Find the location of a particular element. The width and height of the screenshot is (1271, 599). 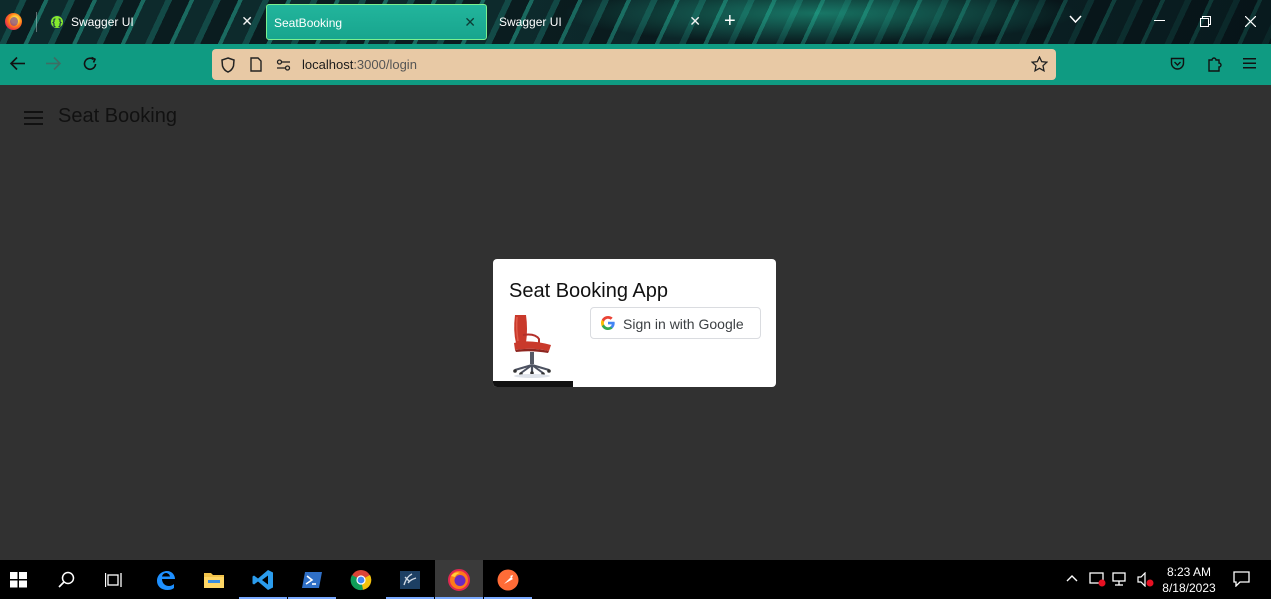

taskbar-edge is located at coordinates (165, 579).